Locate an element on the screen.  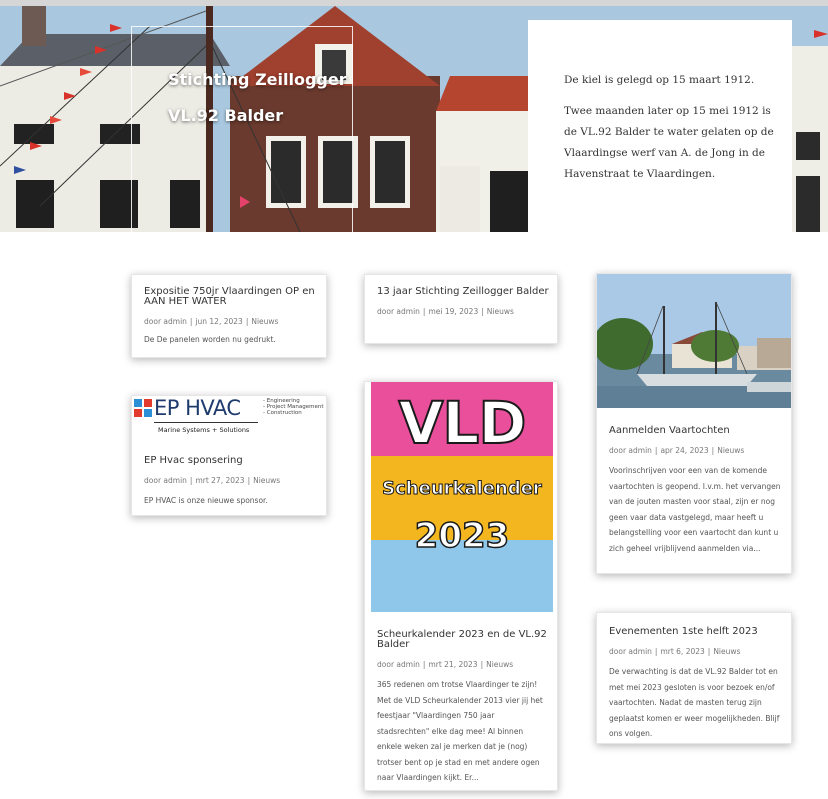
post-title: EP Hvac sponsering is located at coordinates (231, 461).